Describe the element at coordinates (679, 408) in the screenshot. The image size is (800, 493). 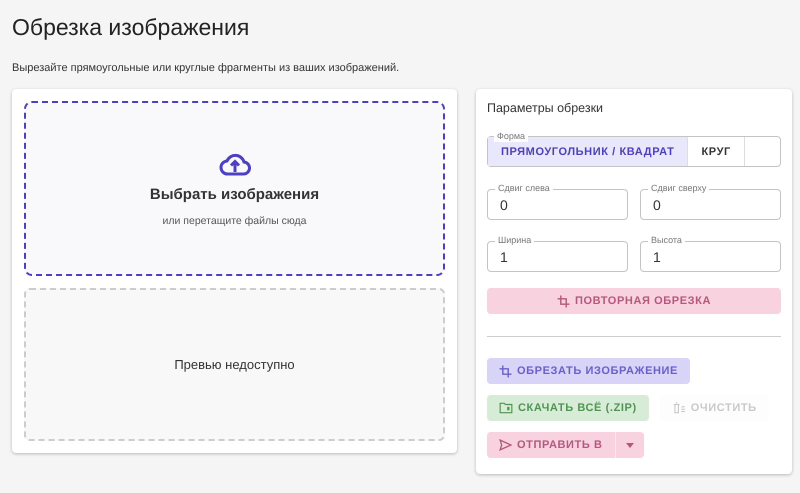
I see `trash-icon` at that location.